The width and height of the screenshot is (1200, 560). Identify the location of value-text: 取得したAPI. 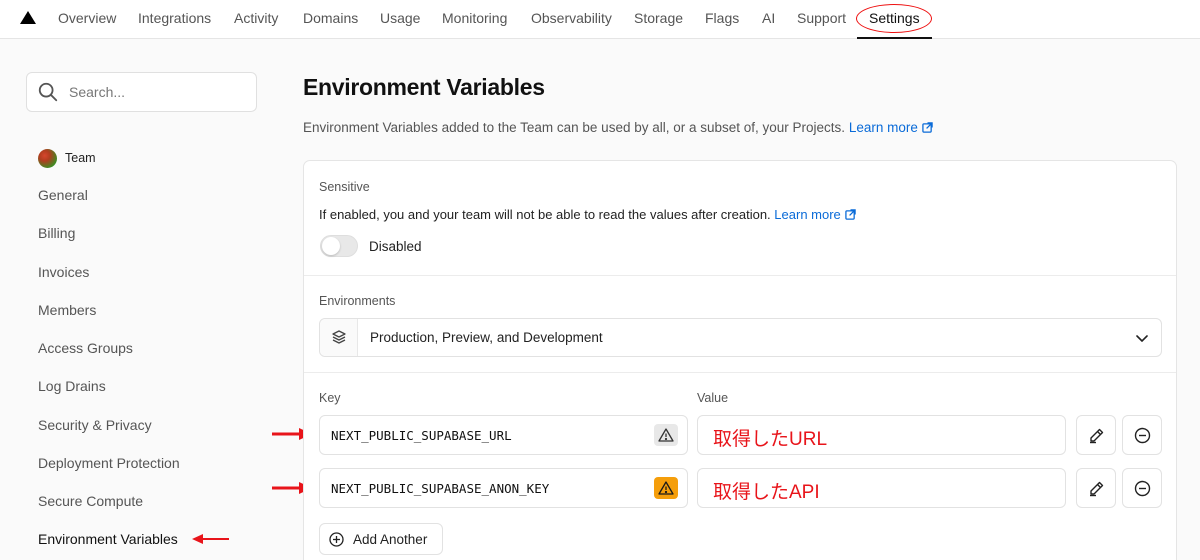
(766, 492).